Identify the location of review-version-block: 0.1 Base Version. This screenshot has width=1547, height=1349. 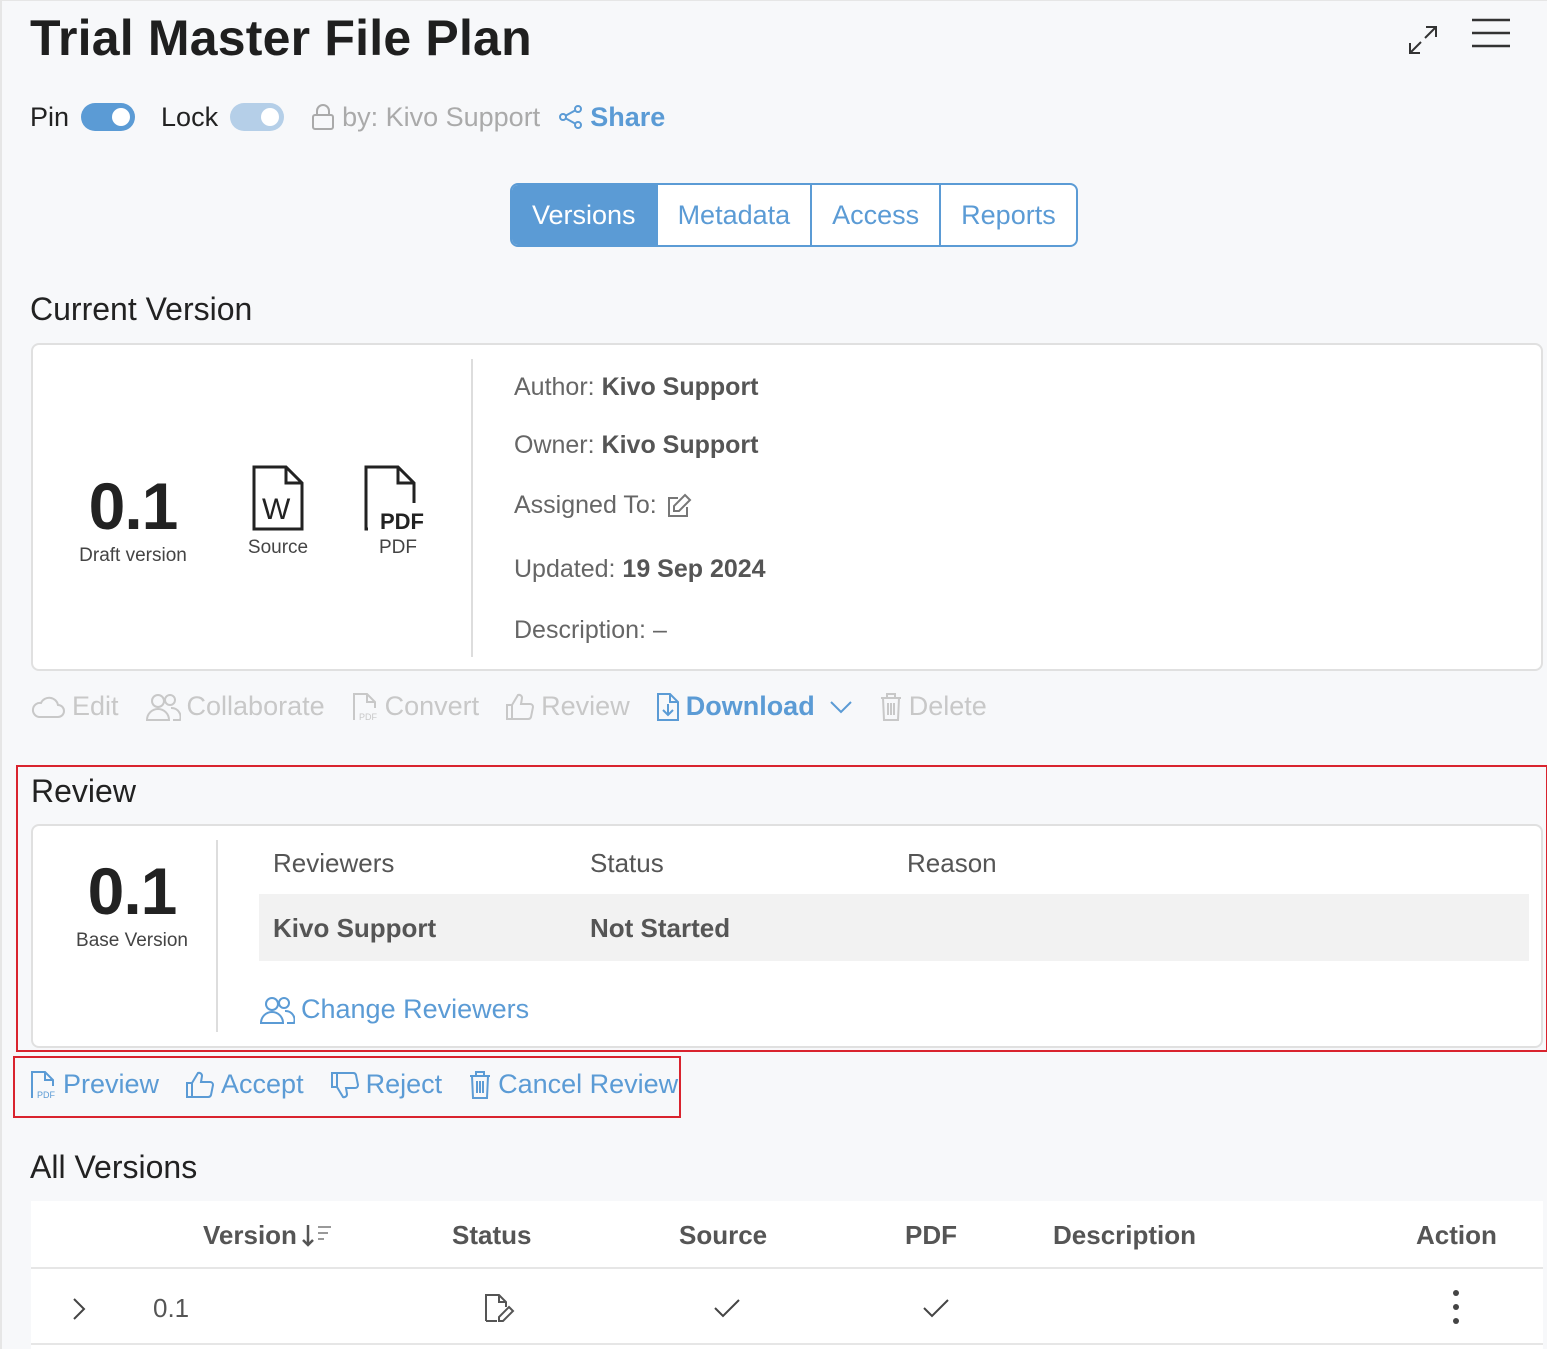
(132, 905).